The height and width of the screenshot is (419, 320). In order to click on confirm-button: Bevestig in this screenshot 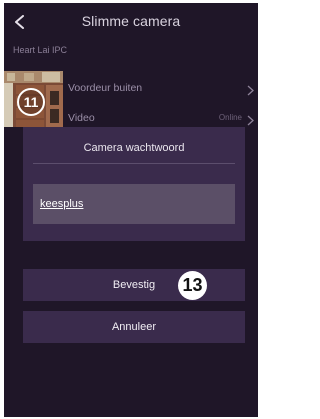, I will do `click(134, 285)`.